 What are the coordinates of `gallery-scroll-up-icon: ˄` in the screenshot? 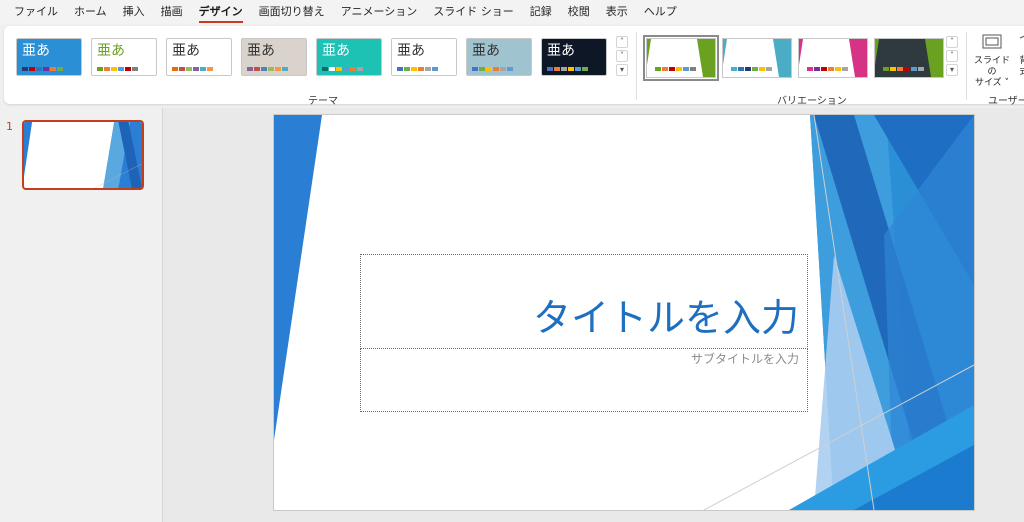 It's located at (622, 42).